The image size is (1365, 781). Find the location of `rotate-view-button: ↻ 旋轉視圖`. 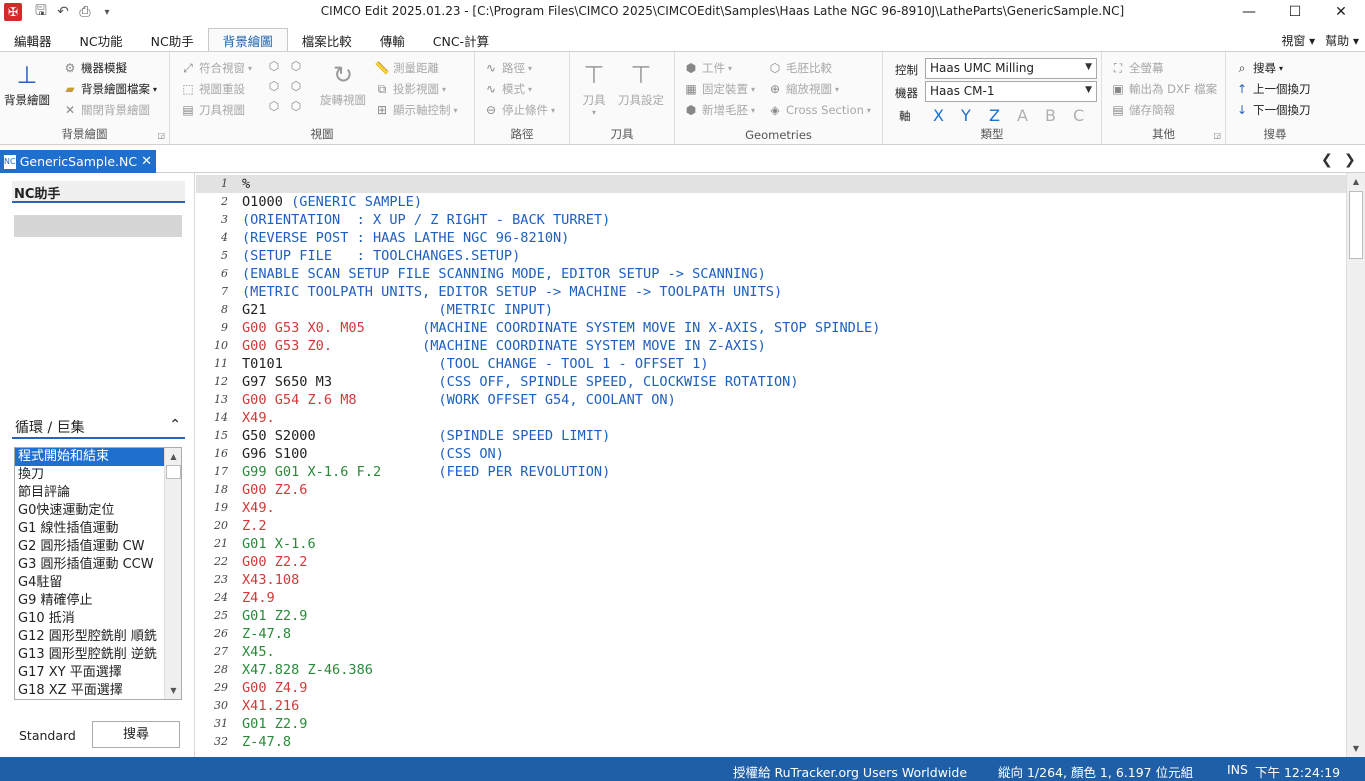

rotate-view-button: ↻ 旋轉視圖 is located at coordinates (343, 83).